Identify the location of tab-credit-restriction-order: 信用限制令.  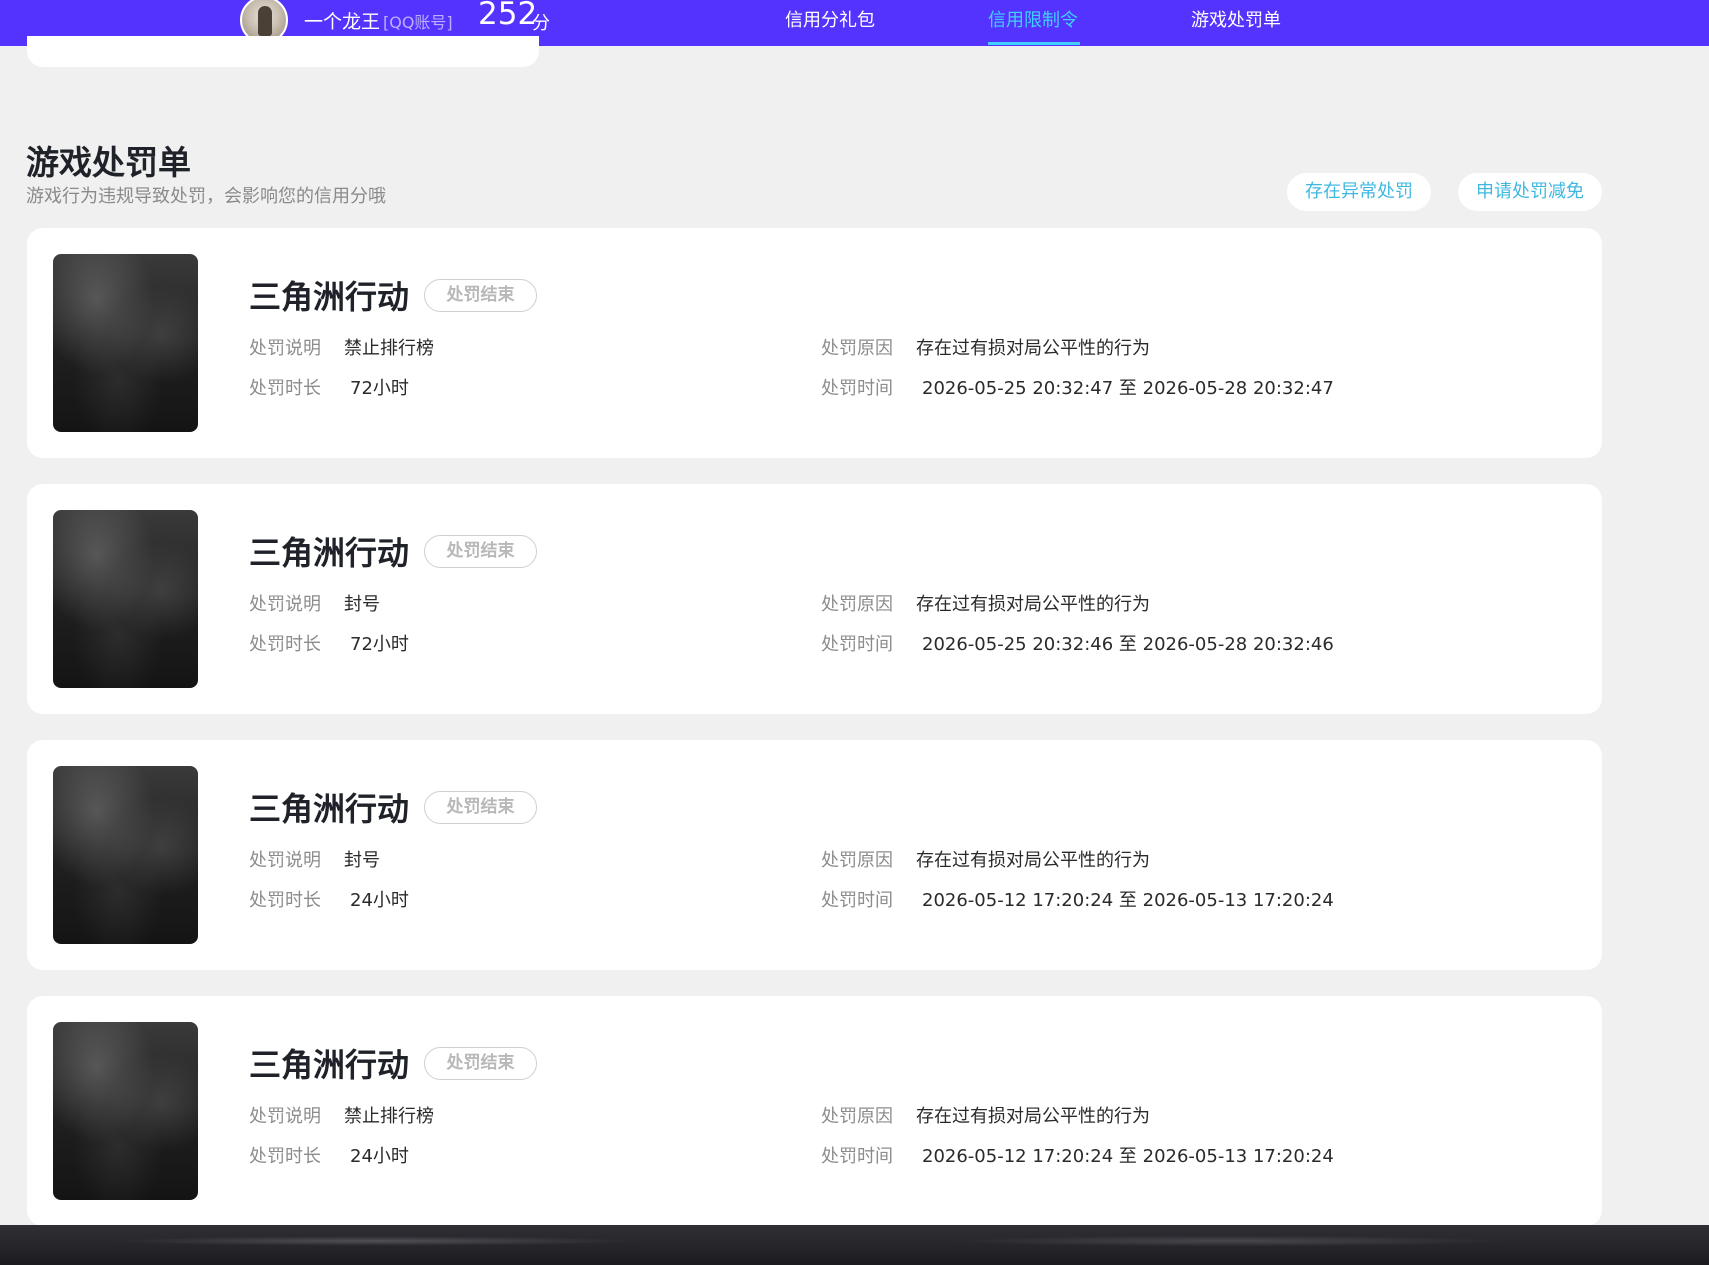
(1033, 19).